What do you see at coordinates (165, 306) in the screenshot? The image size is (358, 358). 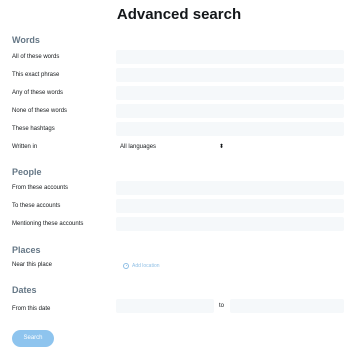 I see `from-date-input` at bounding box center [165, 306].